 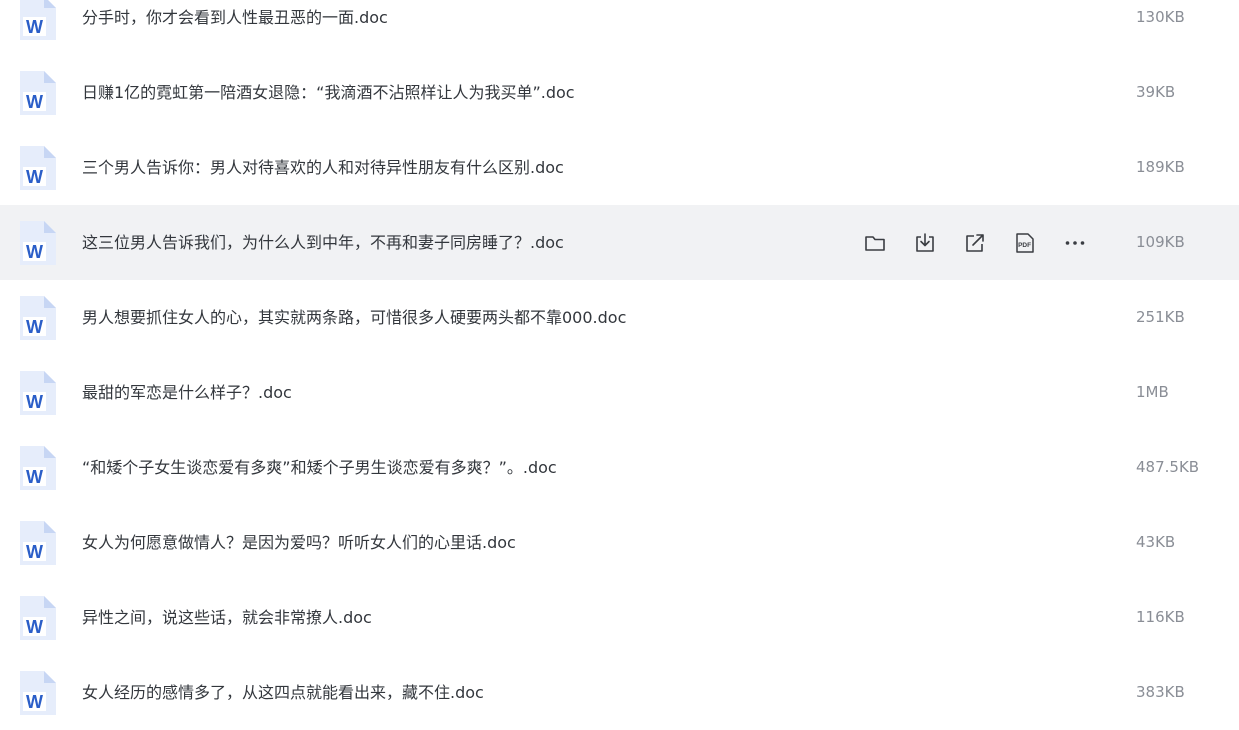 What do you see at coordinates (1156, 92) in the screenshot?
I see `file-size: 39KB` at bounding box center [1156, 92].